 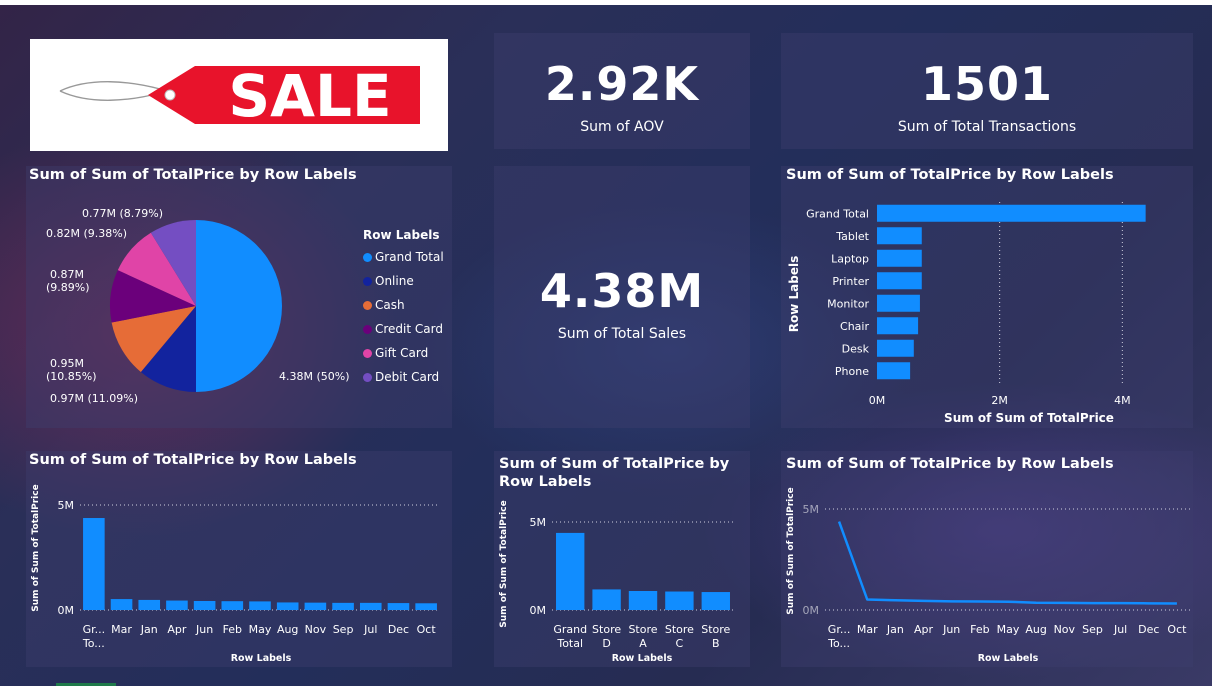 What do you see at coordinates (67, 363) in the screenshot?
I see `pie-data-label: 0.95M` at bounding box center [67, 363].